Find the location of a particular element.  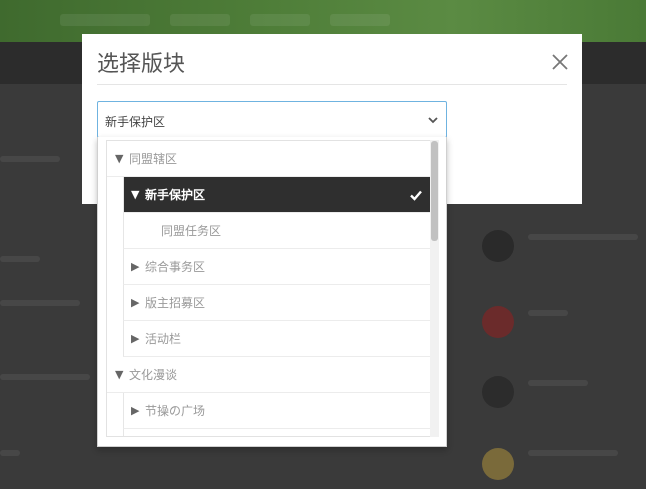

tree-item-label: 同盟任务区 is located at coordinates (191, 231).